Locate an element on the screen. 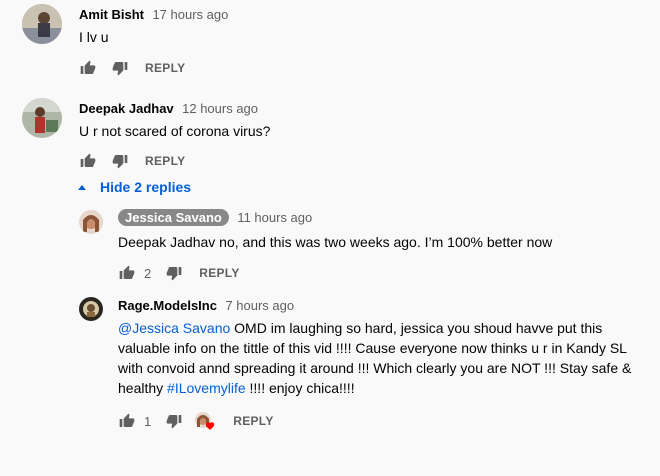 This screenshot has width=660, height=476. hide-replies-button: Hide 2 replies is located at coordinates (134, 187).